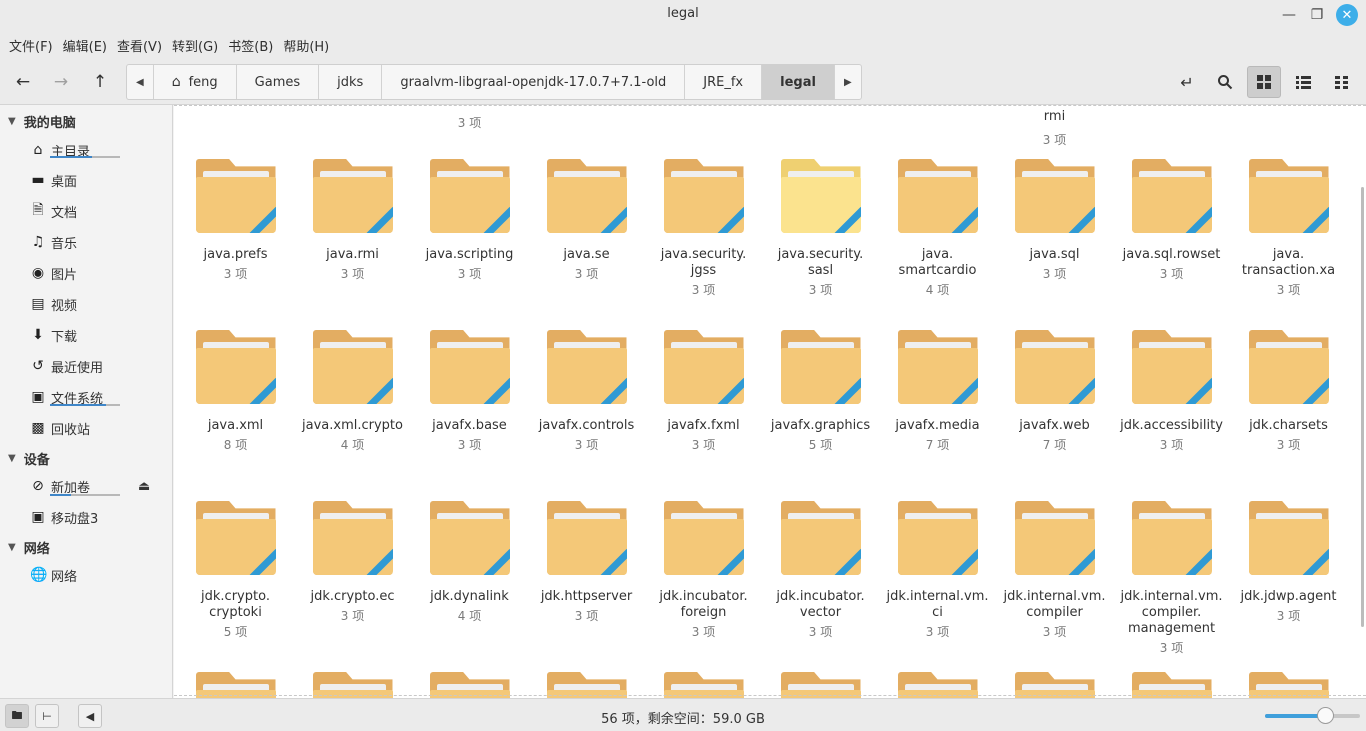 Image resolution: width=1366 pixels, height=731 pixels. I want to click on zoom-knob, so click(1325, 715).